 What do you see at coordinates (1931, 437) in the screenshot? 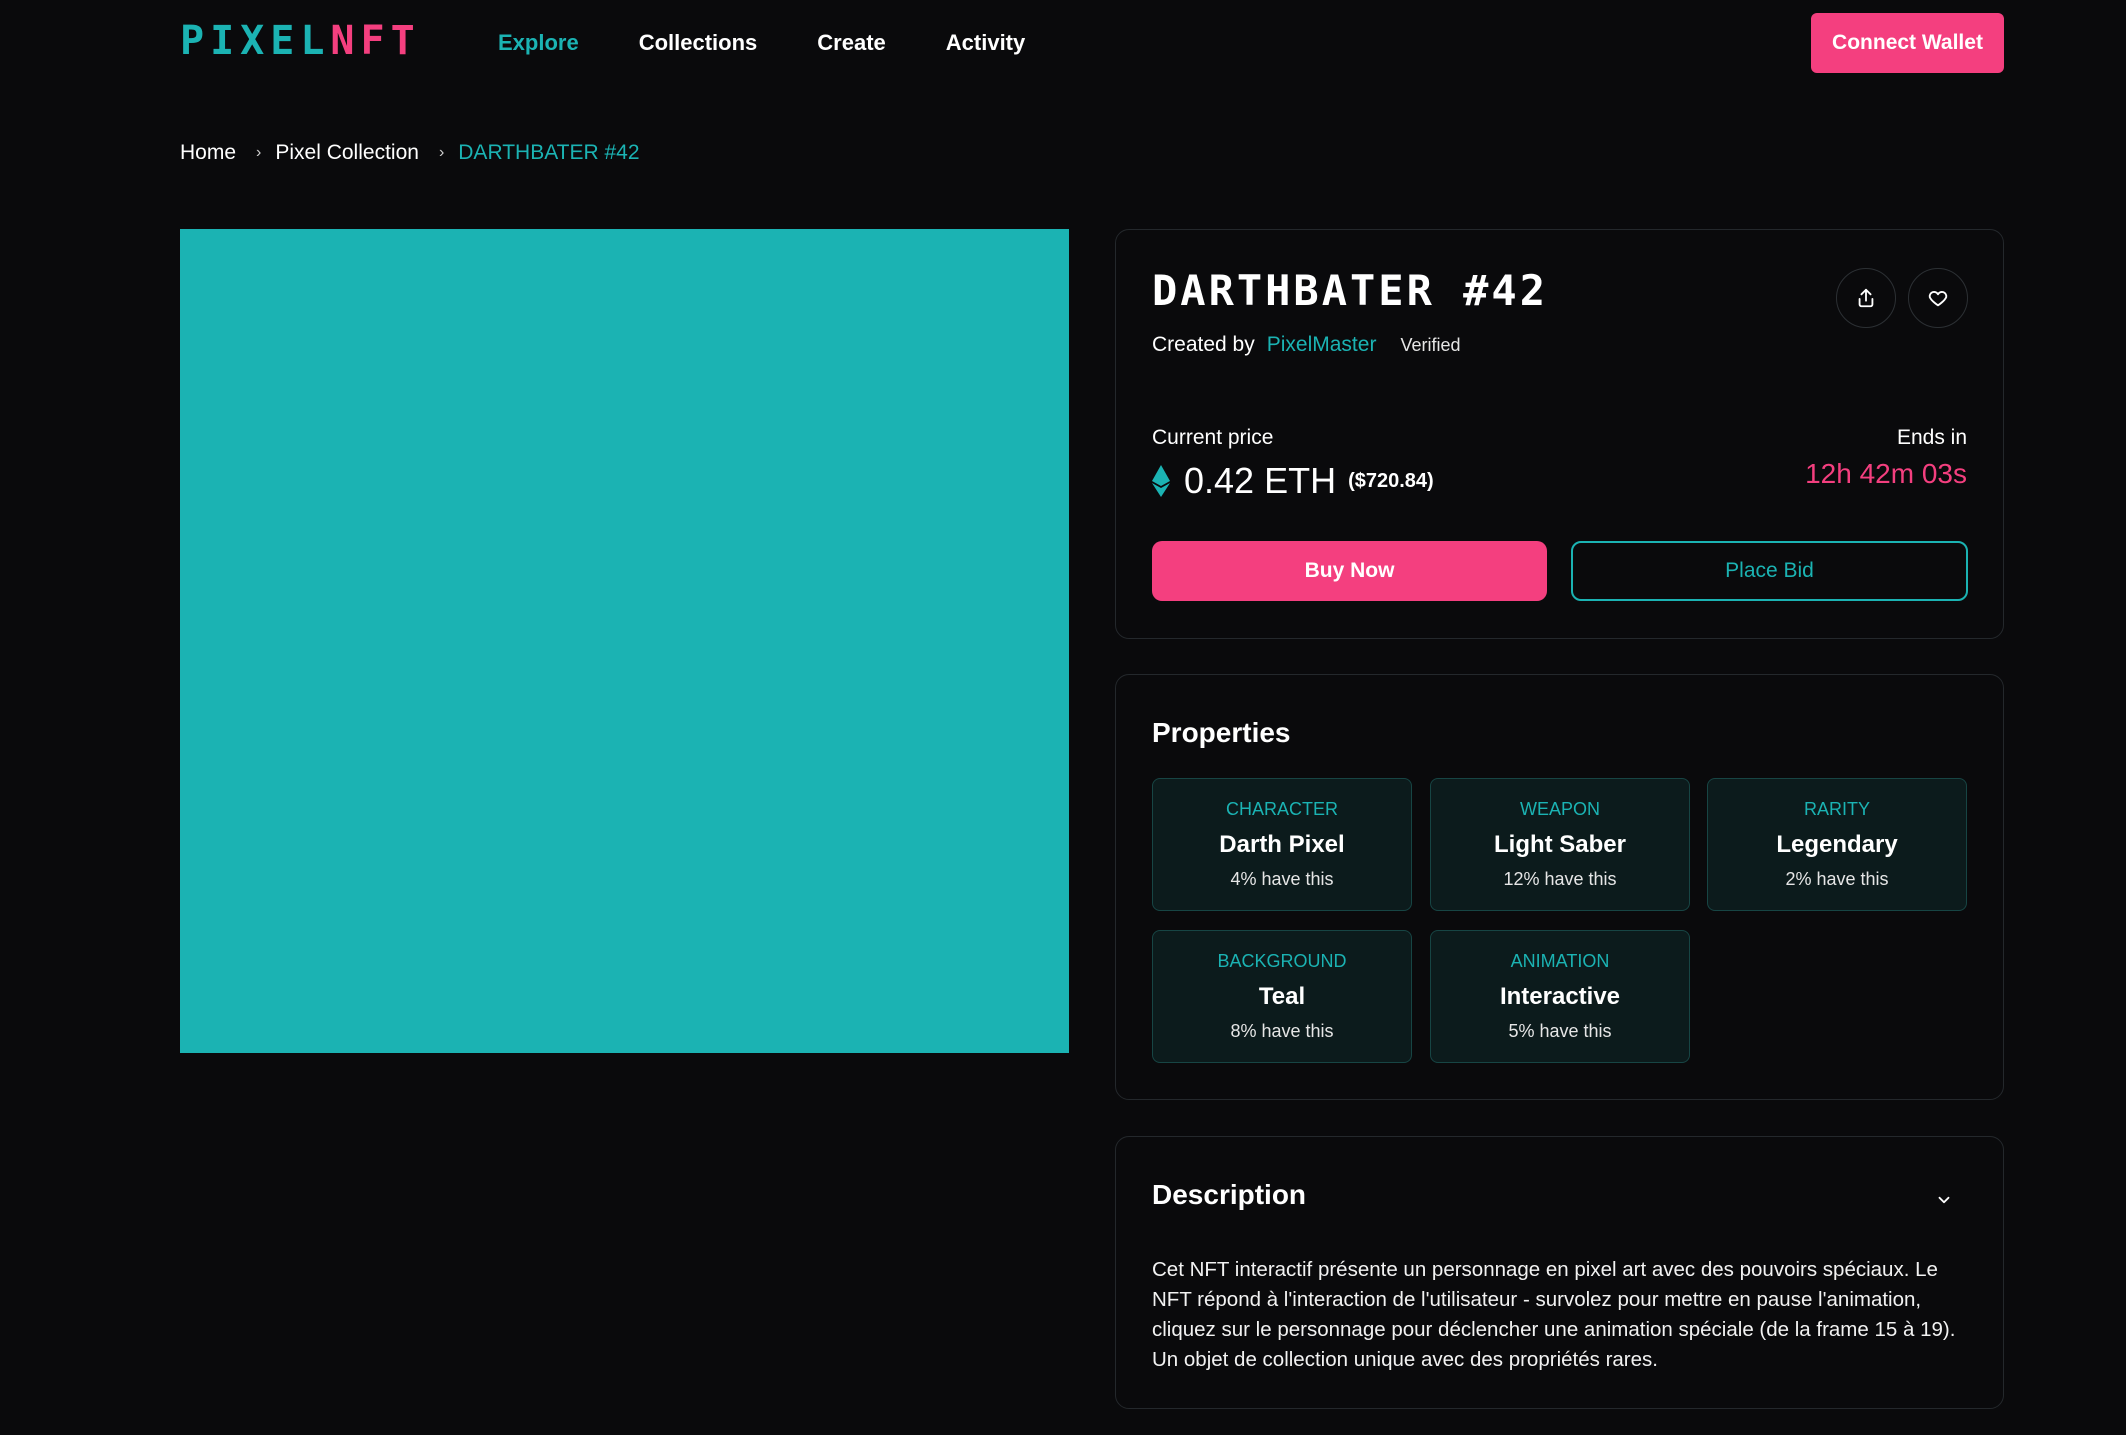
I see `ends-in-label: Ends in` at bounding box center [1931, 437].